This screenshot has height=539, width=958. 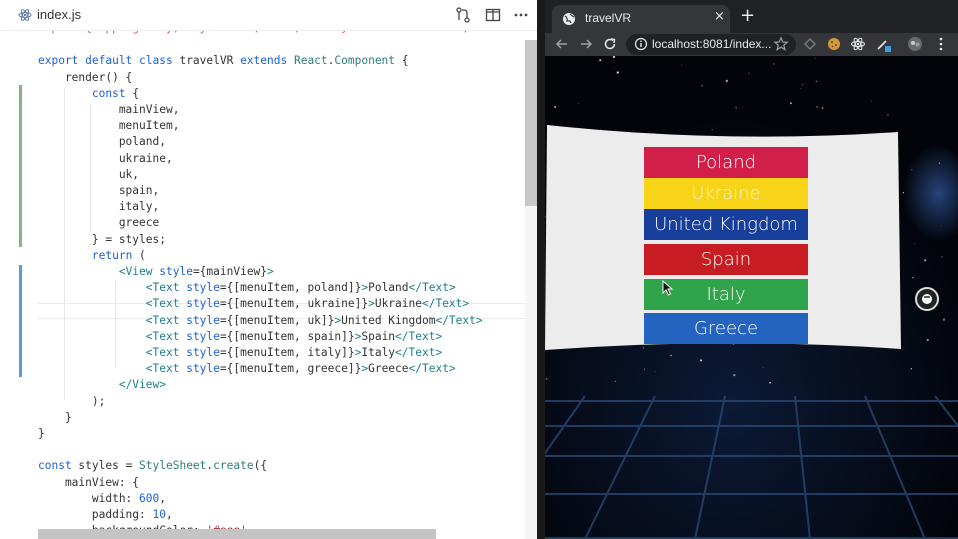 What do you see at coordinates (834, 44) in the screenshot?
I see `cookie-extension-icon` at bounding box center [834, 44].